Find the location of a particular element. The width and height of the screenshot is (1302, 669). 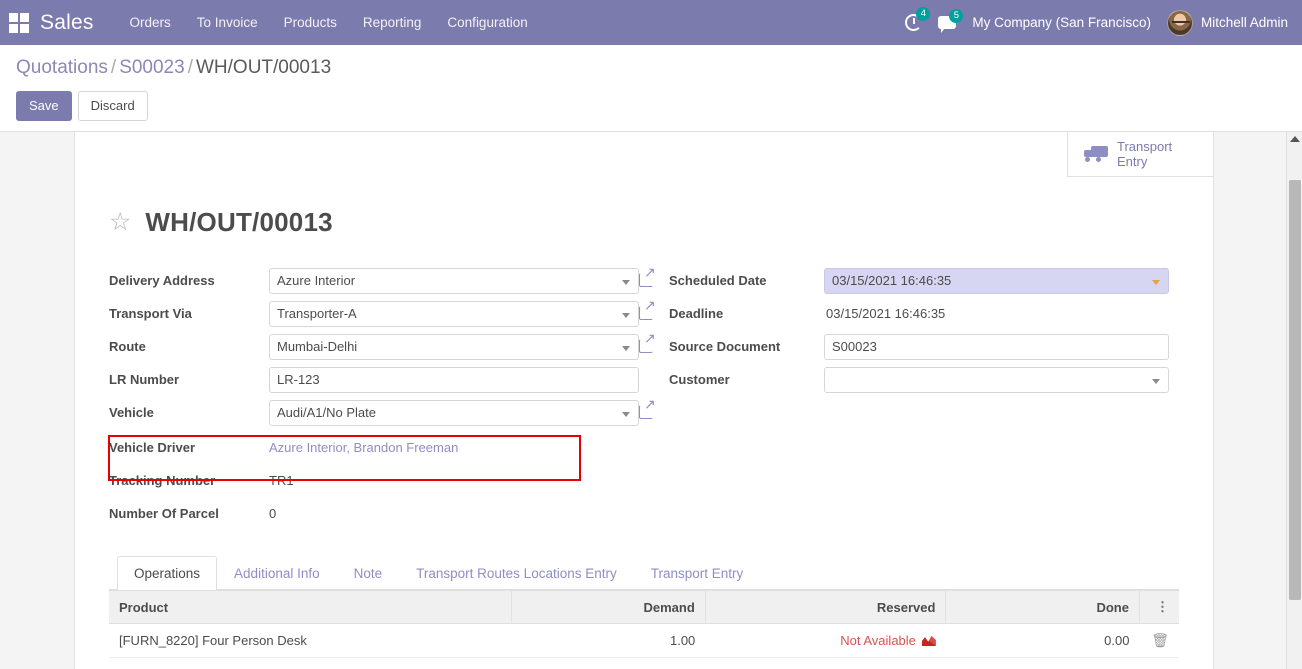

tab-transport-routes-locations-entry: Transport Routes Locations Entry is located at coordinates (516, 573).